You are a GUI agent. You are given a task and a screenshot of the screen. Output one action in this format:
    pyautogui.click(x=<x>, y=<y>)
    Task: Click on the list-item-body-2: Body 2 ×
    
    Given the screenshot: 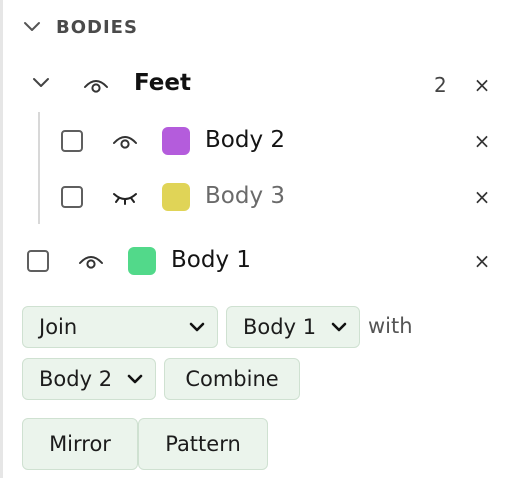 What is the action you would take?
    pyautogui.click(x=265, y=141)
    